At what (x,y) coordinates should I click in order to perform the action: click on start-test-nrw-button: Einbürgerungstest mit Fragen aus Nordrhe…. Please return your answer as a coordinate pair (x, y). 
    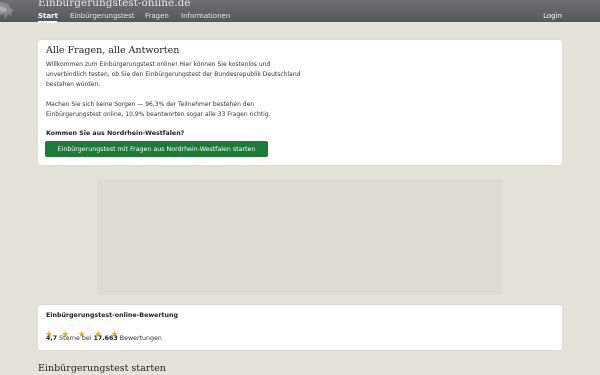
    Looking at the image, I should click on (156, 149).